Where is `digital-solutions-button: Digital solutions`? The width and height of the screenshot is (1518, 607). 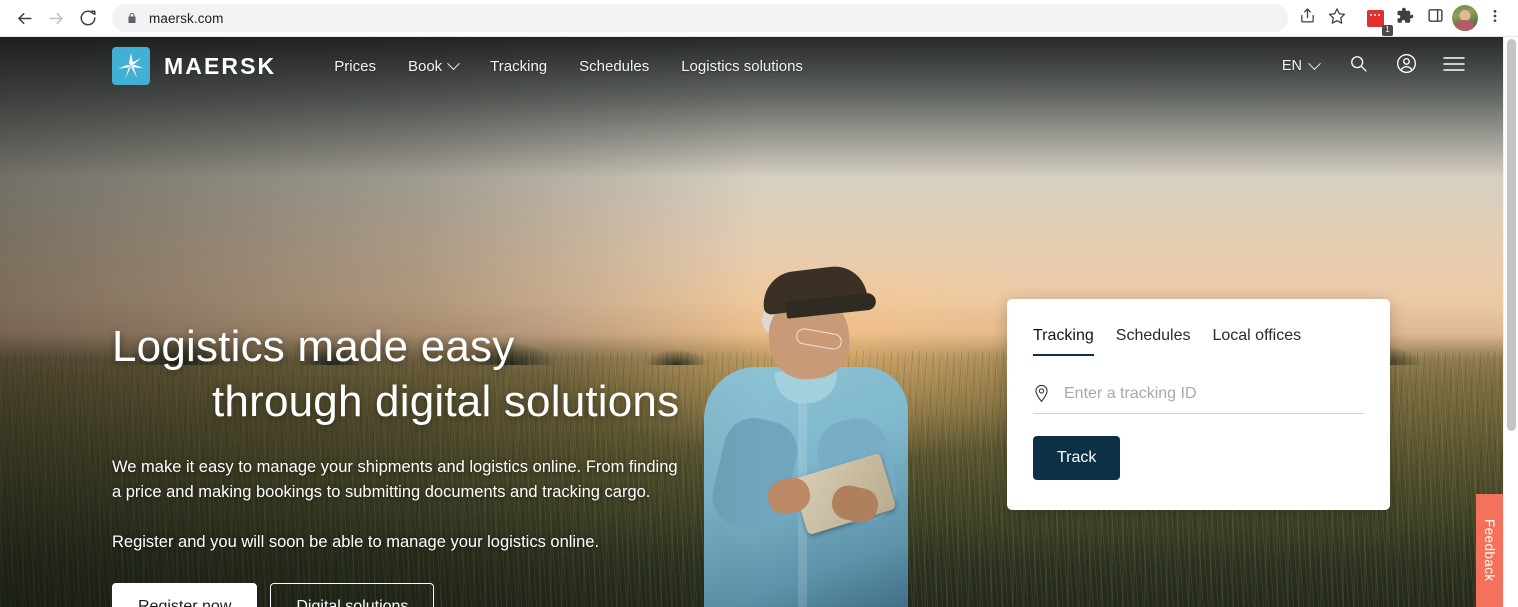 digital-solutions-button: Digital solutions is located at coordinates (352, 594).